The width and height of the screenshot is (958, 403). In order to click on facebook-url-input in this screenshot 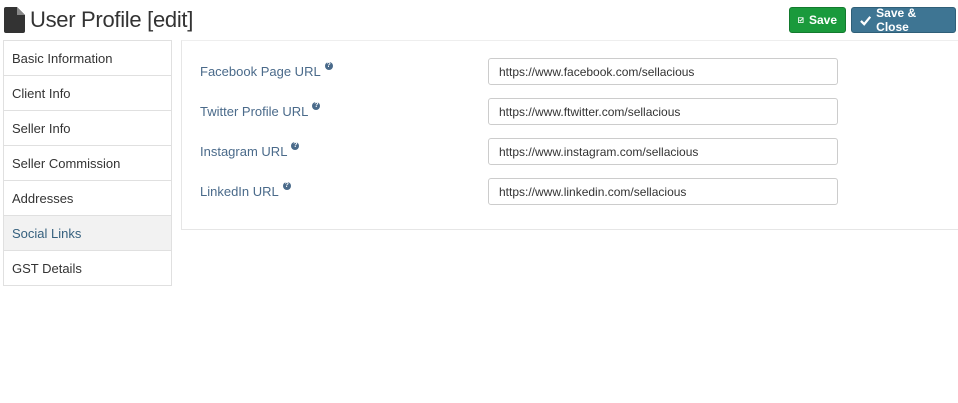, I will do `click(663, 71)`.